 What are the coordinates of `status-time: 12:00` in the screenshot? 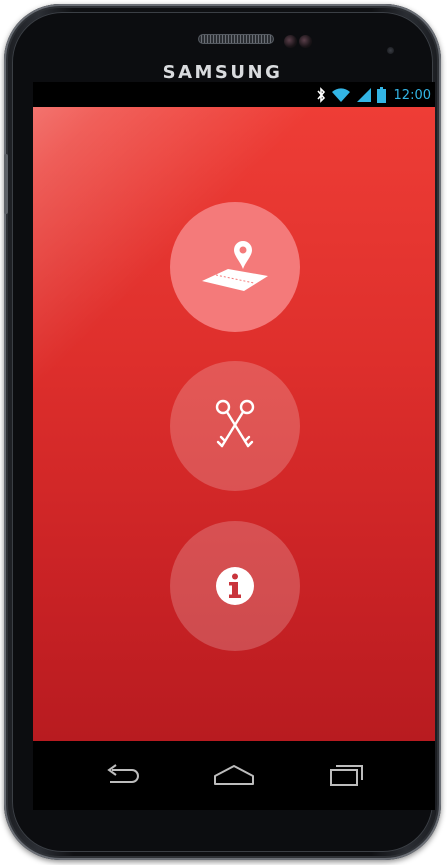 It's located at (412, 95).